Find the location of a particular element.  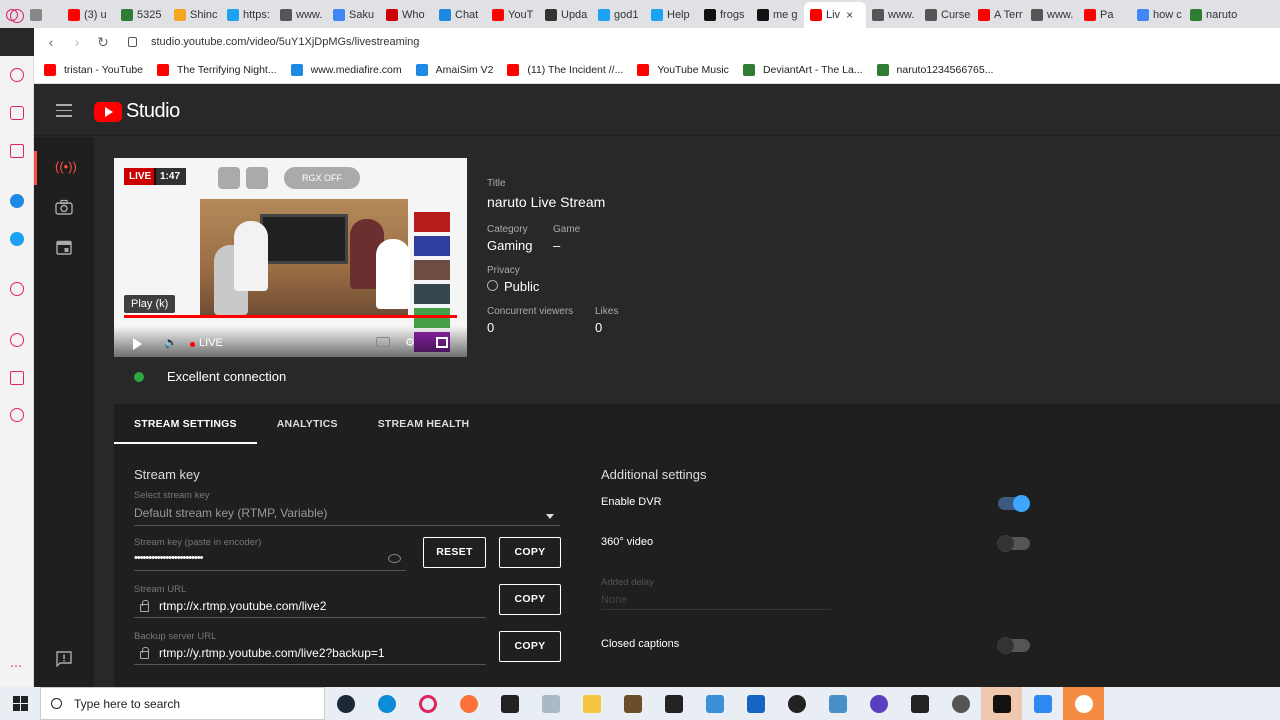

browser-tab: 5325 is located at coordinates (141, 15).